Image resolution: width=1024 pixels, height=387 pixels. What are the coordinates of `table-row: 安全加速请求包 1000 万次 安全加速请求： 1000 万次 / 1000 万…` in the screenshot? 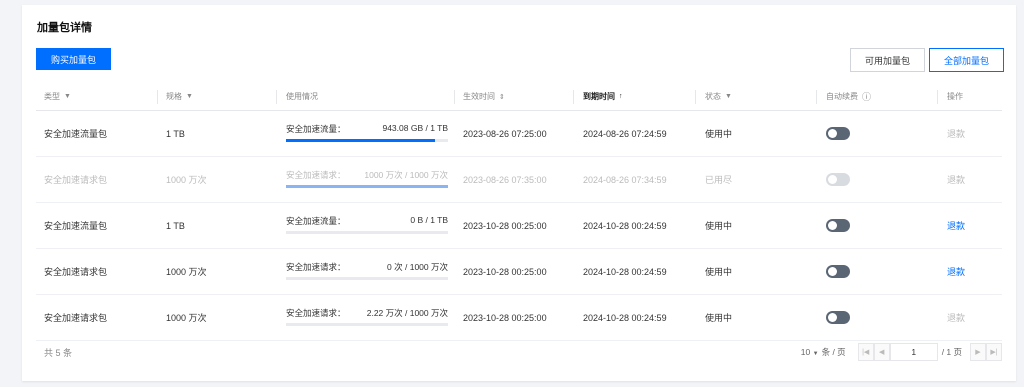 It's located at (519, 180).